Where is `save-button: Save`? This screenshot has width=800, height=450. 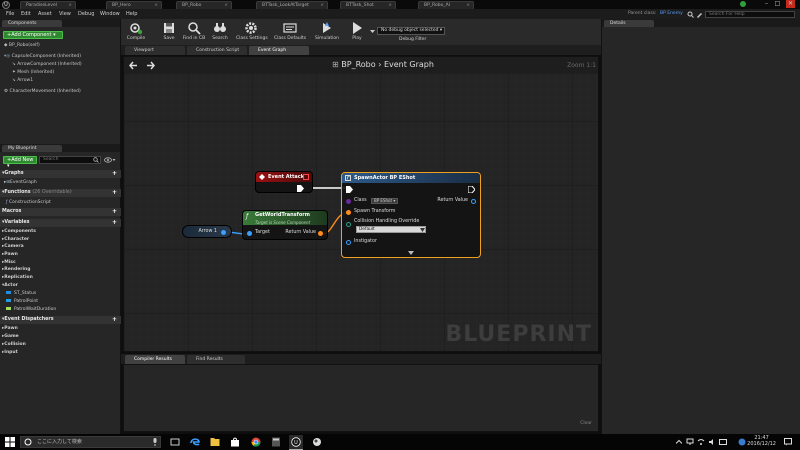
save-button: Save is located at coordinates (169, 32).